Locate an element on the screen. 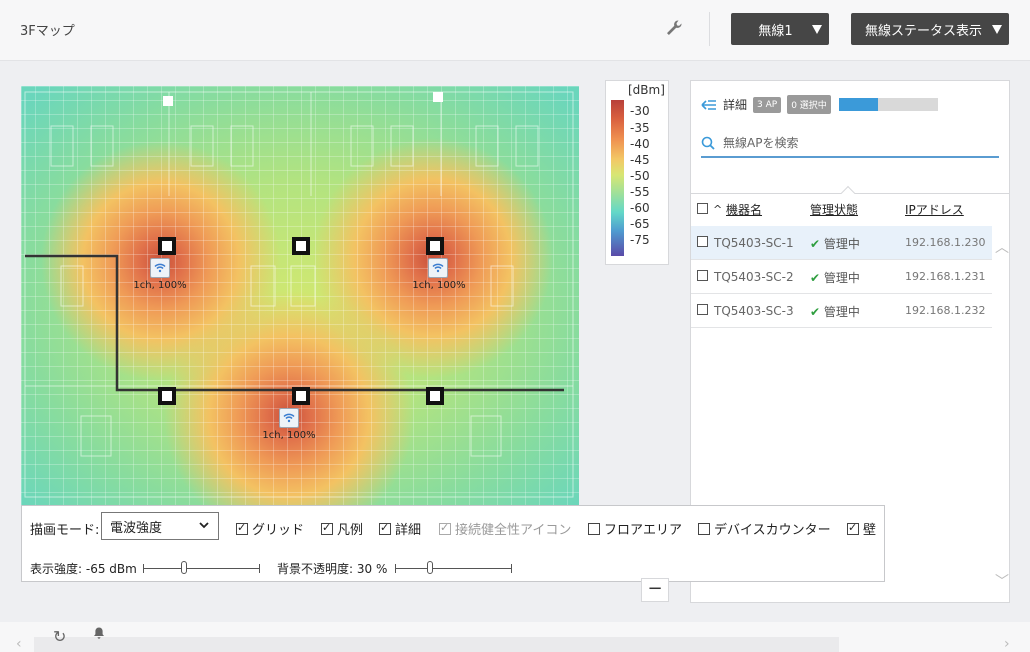 The height and width of the screenshot is (652, 1030). health-icon-checkbox: 接続健全性アイコン is located at coordinates (505, 528).